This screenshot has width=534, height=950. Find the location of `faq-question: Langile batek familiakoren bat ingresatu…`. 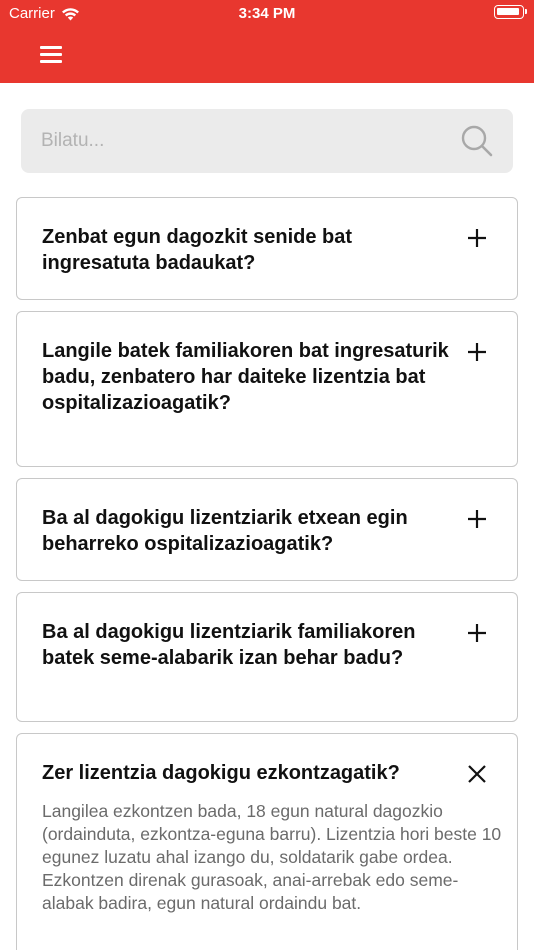

faq-question: Langile batek familiakoren bat ingresatu… is located at coordinates (245, 377).